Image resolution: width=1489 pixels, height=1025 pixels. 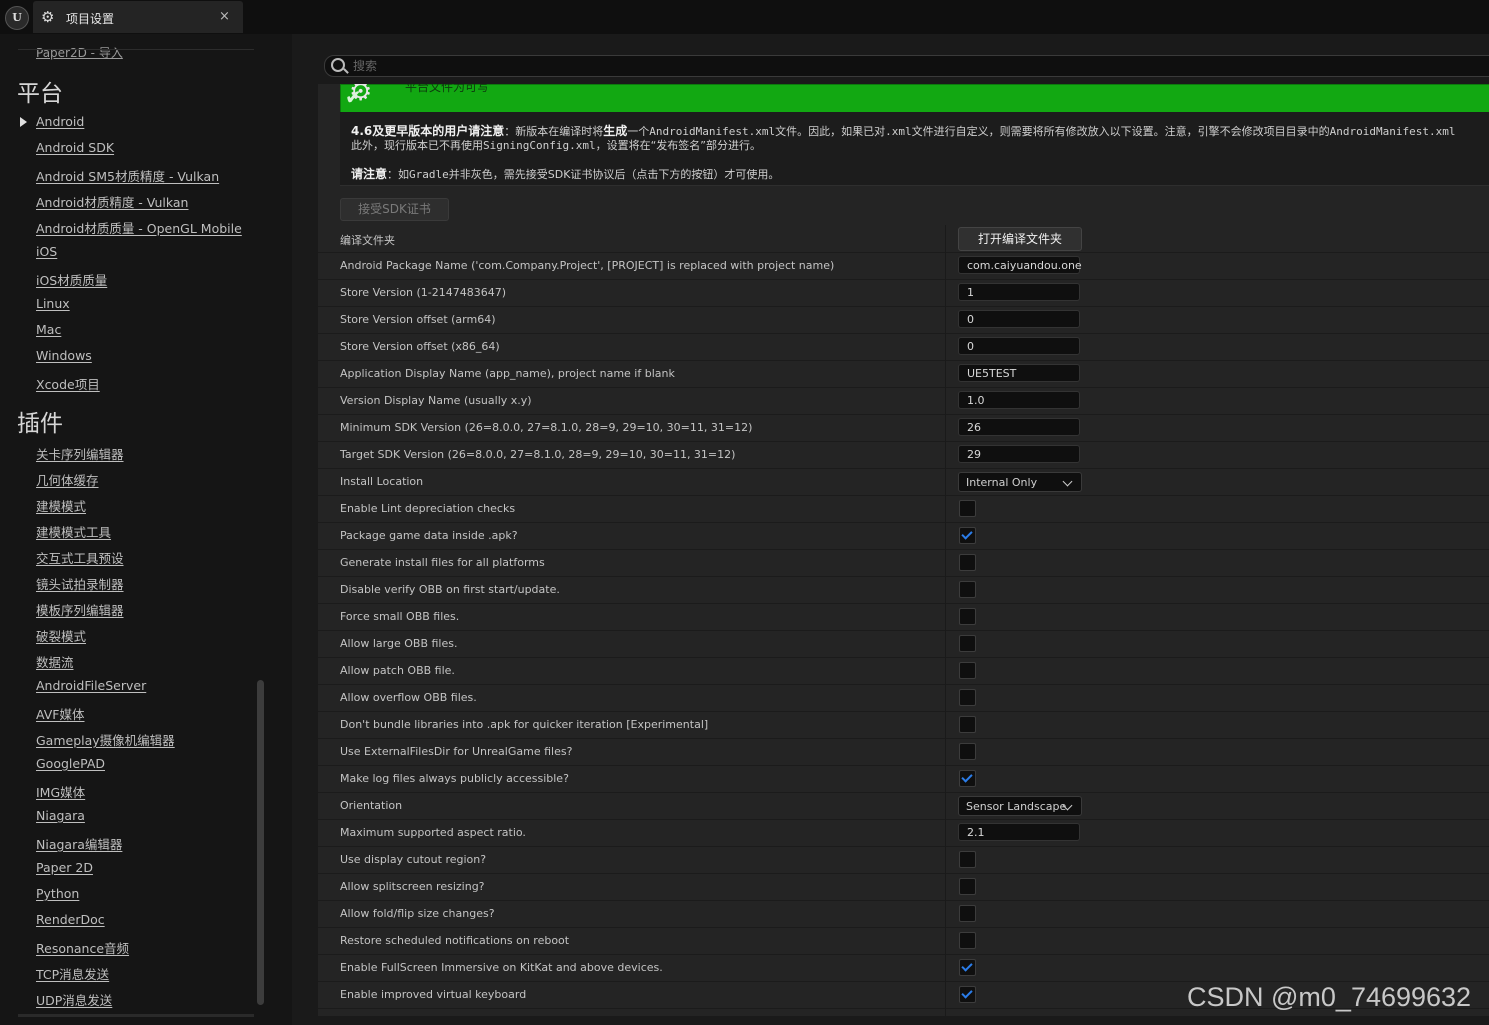 I want to click on sidebar-plugin-item: 镜头试拍录制器, so click(x=80, y=583).